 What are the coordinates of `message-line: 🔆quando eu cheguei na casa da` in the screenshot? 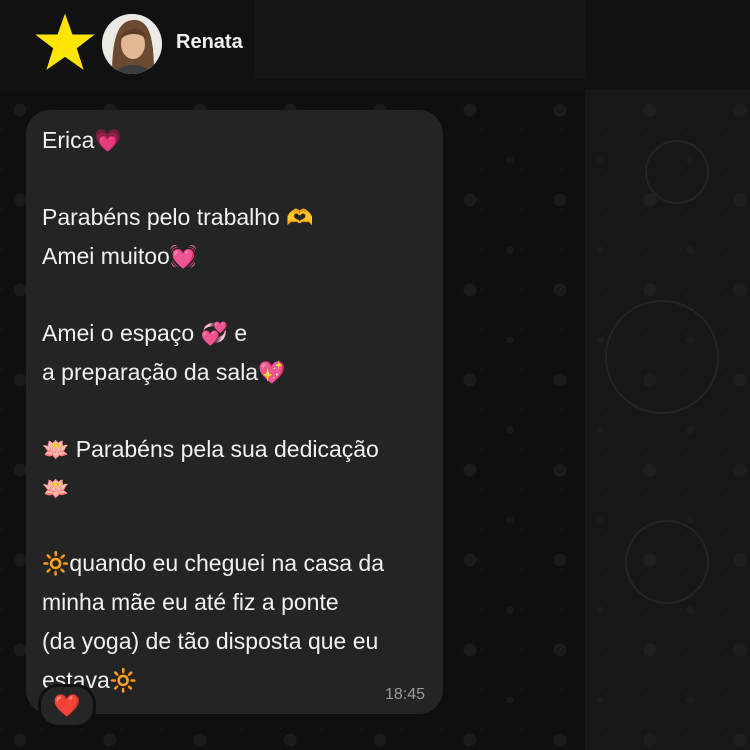 It's located at (213, 563).